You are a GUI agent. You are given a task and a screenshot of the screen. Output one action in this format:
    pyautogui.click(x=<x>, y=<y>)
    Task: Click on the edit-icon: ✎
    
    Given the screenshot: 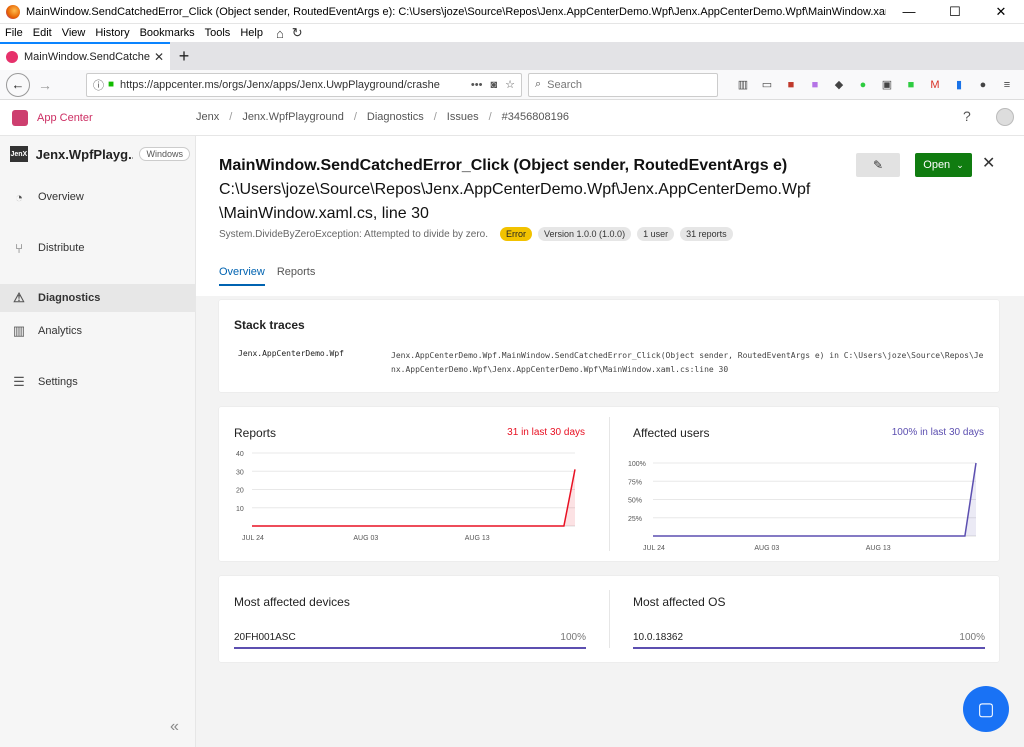 What is the action you would take?
    pyautogui.click(x=878, y=165)
    